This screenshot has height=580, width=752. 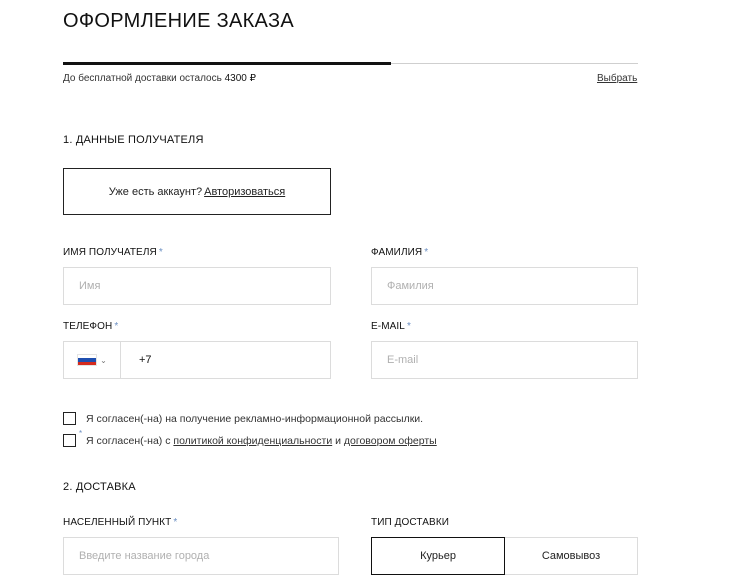 What do you see at coordinates (87, 360) in the screenshot?
I see `russia-flag-icon` at bounding box center [87, 360].